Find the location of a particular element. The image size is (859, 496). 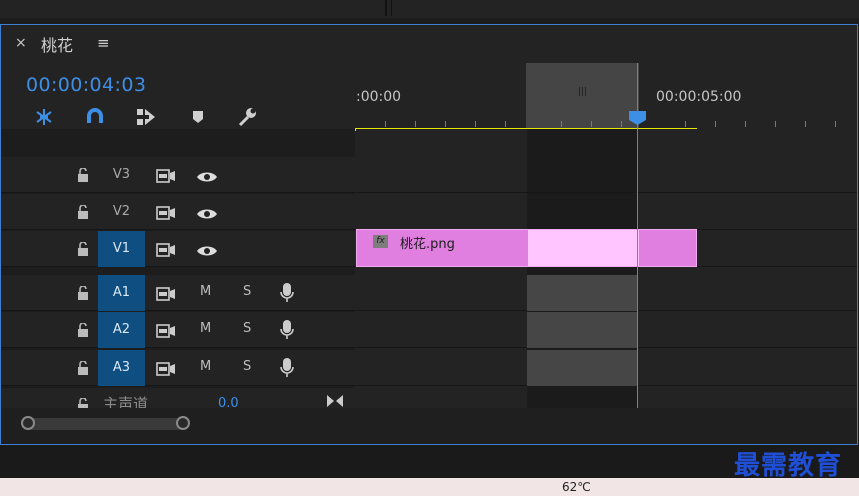

add-marker-icon is located at coordinates (198, 117).